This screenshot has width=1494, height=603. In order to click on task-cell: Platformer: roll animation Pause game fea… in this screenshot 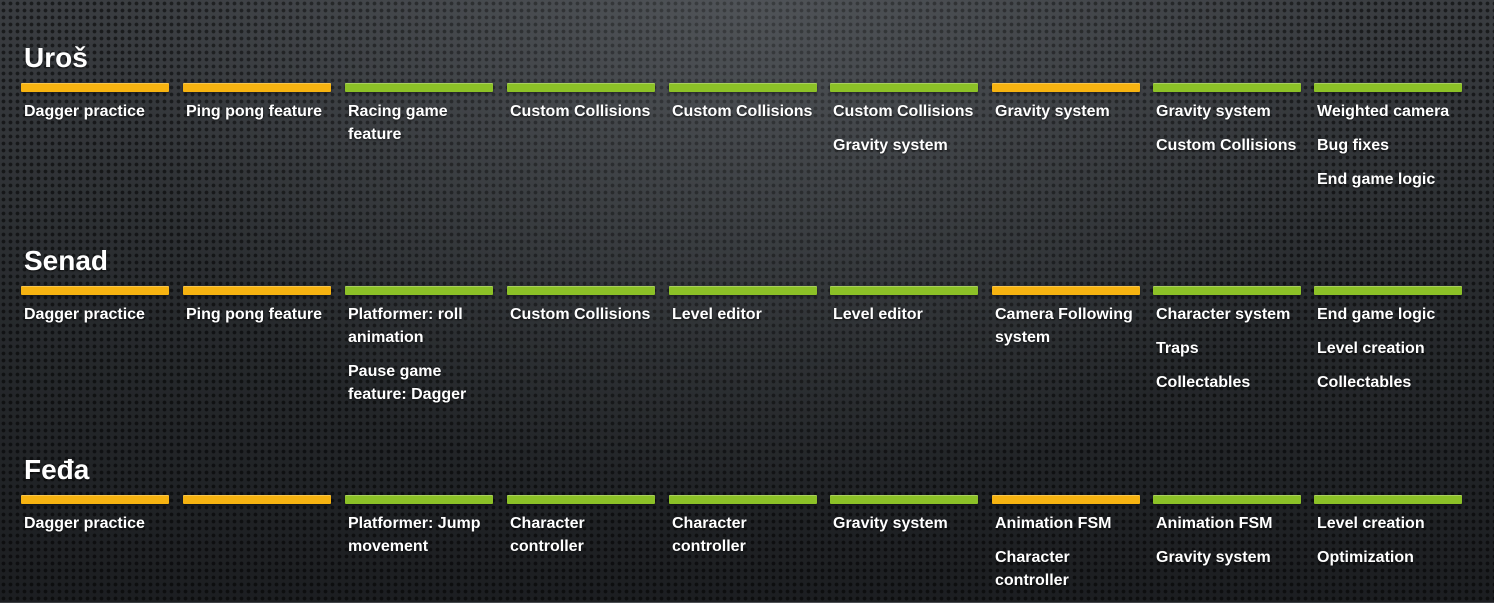, I will do `click(423, 360)`.